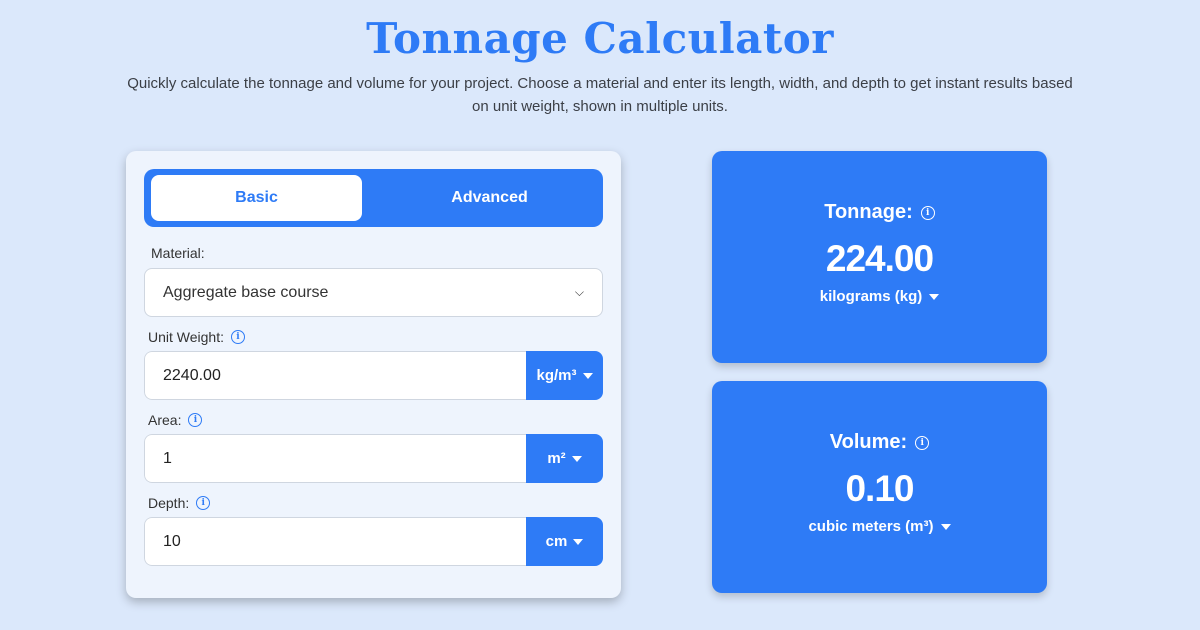 This screenshot has width=1200, height=630. I want to click on area-label-text: Area:, so click(165, 420).